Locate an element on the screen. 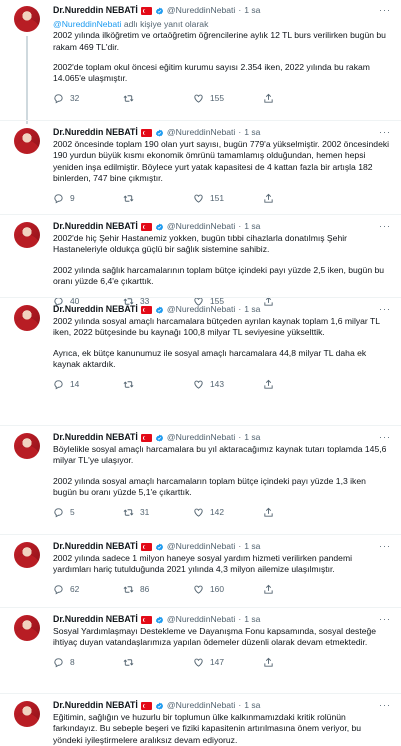  retweet-button: 31 is located at coordinates (158, 512).